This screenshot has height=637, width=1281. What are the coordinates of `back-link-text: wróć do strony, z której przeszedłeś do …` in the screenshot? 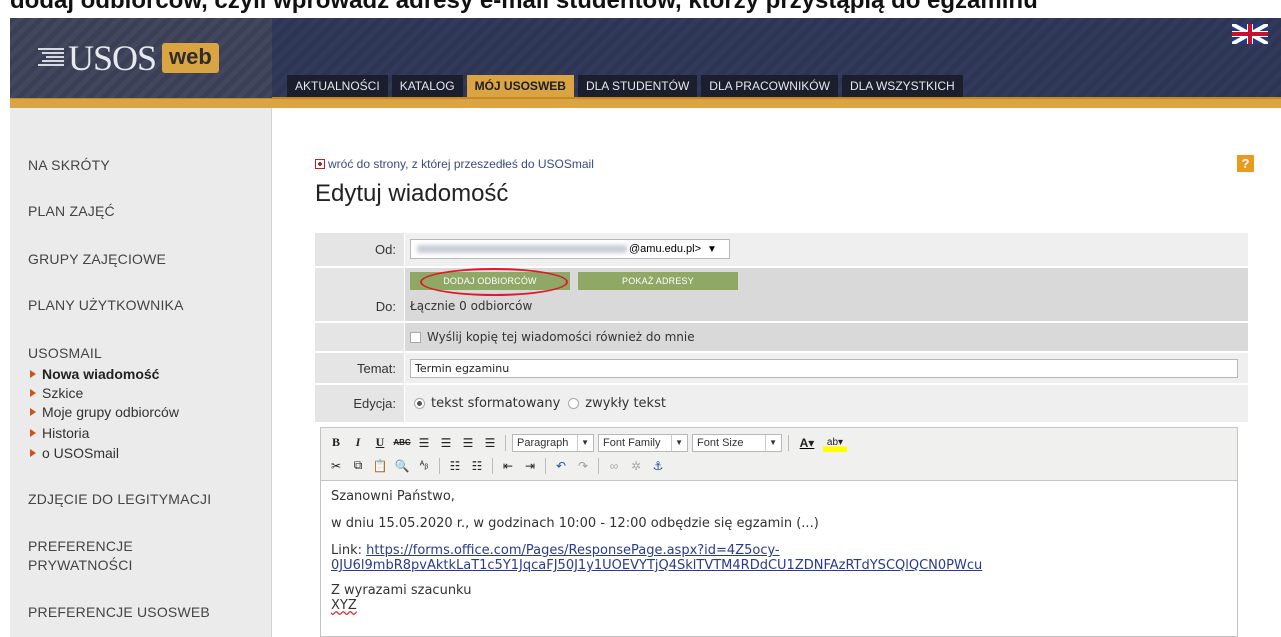 It's located at (461, 164).